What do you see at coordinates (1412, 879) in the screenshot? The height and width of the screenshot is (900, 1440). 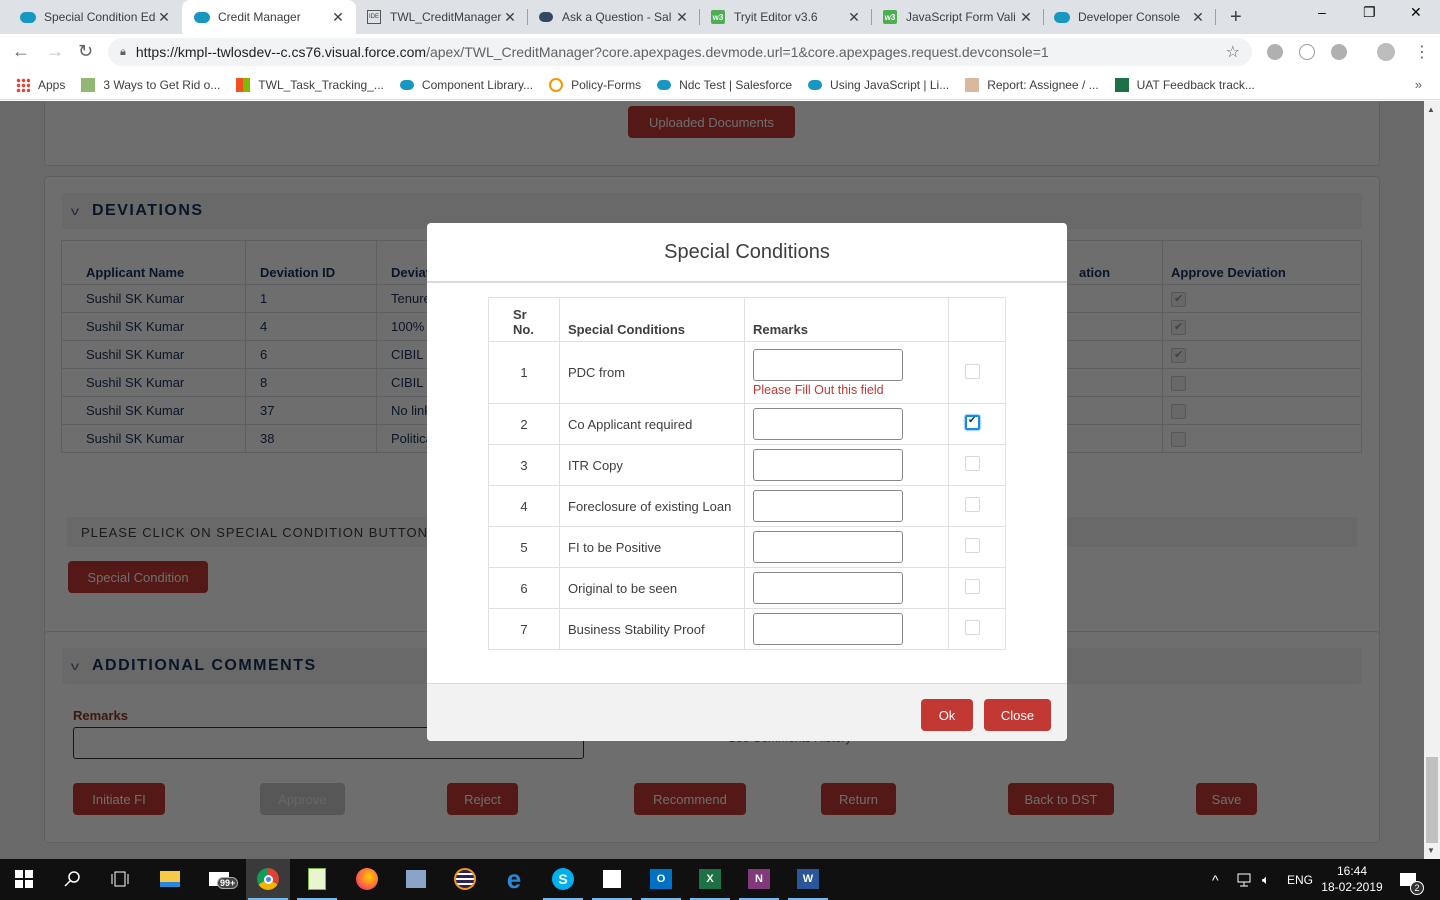 I see `action-center-icon: 2` at bounding box center [1412, 879].